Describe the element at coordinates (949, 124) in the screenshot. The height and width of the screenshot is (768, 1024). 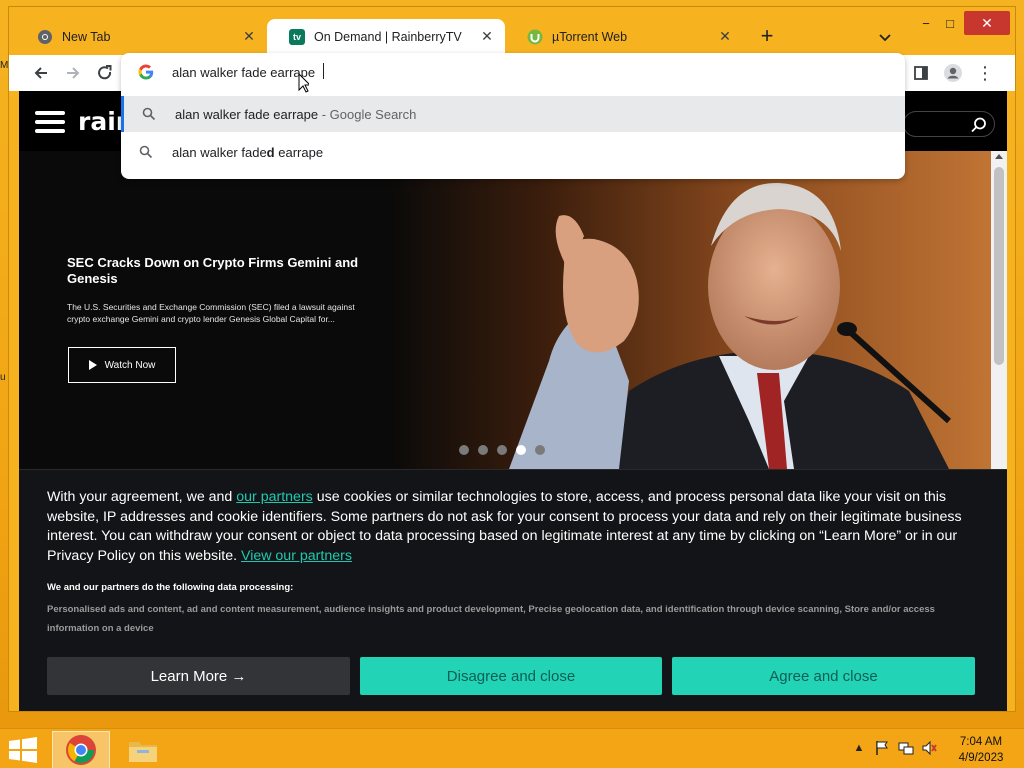
I see `site-search-input` at that location.